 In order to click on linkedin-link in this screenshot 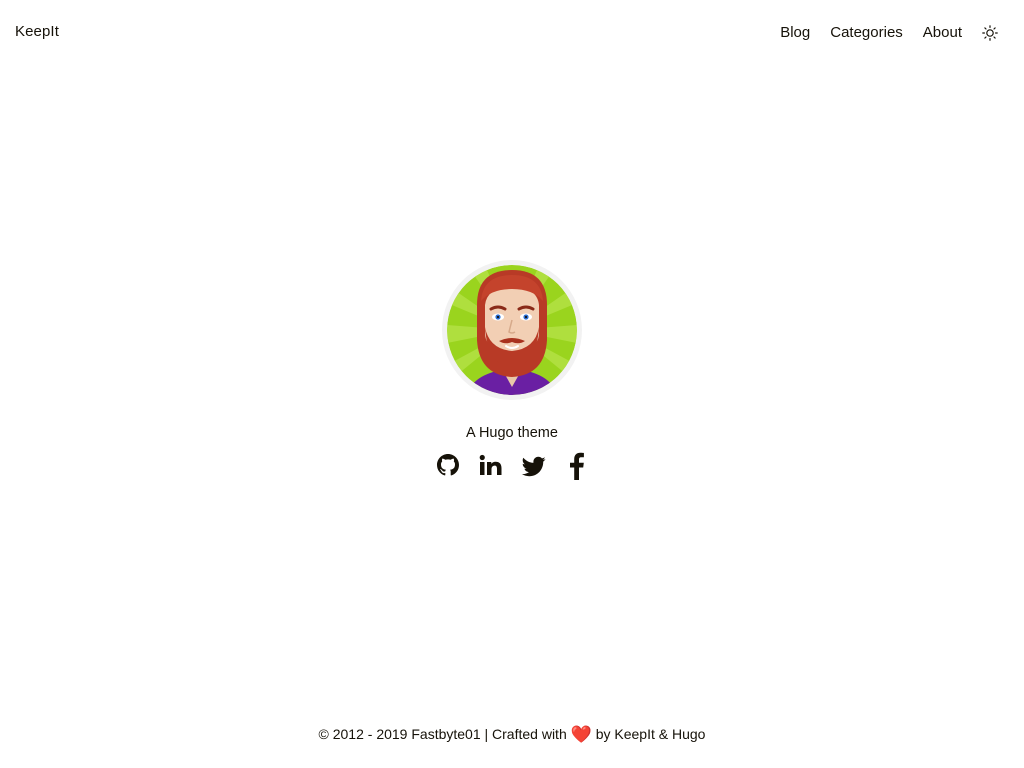, I will do `click(491, 466)`.